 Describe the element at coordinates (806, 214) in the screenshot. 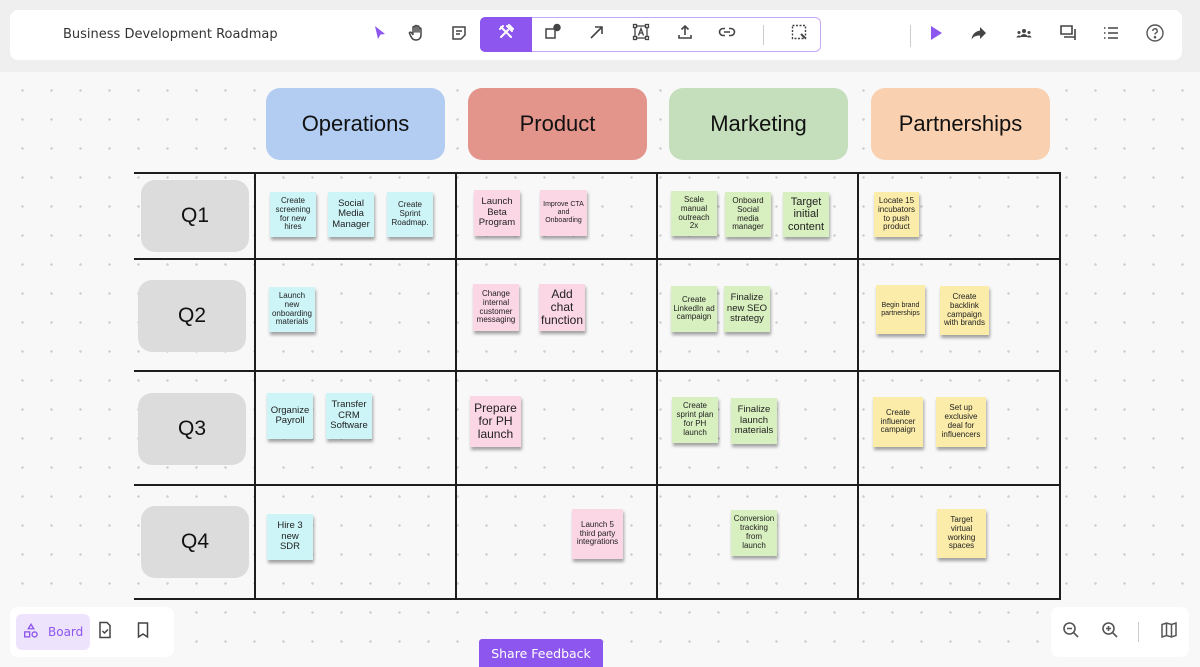

I see `sticky-note: Target initial content` at that location.